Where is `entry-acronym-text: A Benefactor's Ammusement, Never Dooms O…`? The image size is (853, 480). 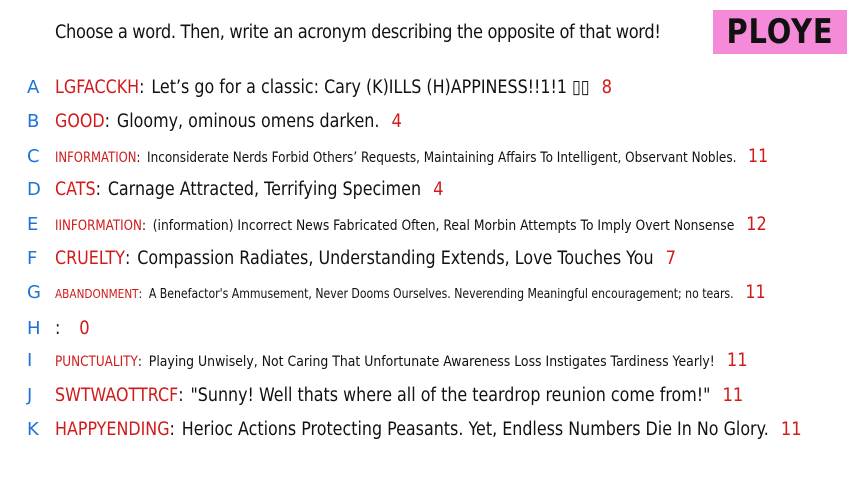
entry-acronym-text: A Benefactor's Ammusement, Never Dooms O… is located at coordinates (441, 294).